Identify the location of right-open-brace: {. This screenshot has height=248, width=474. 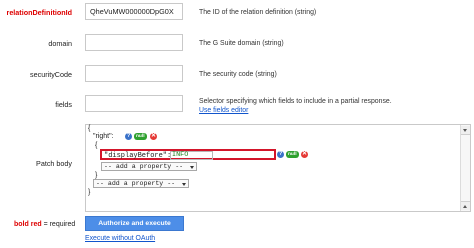
(96, 145).